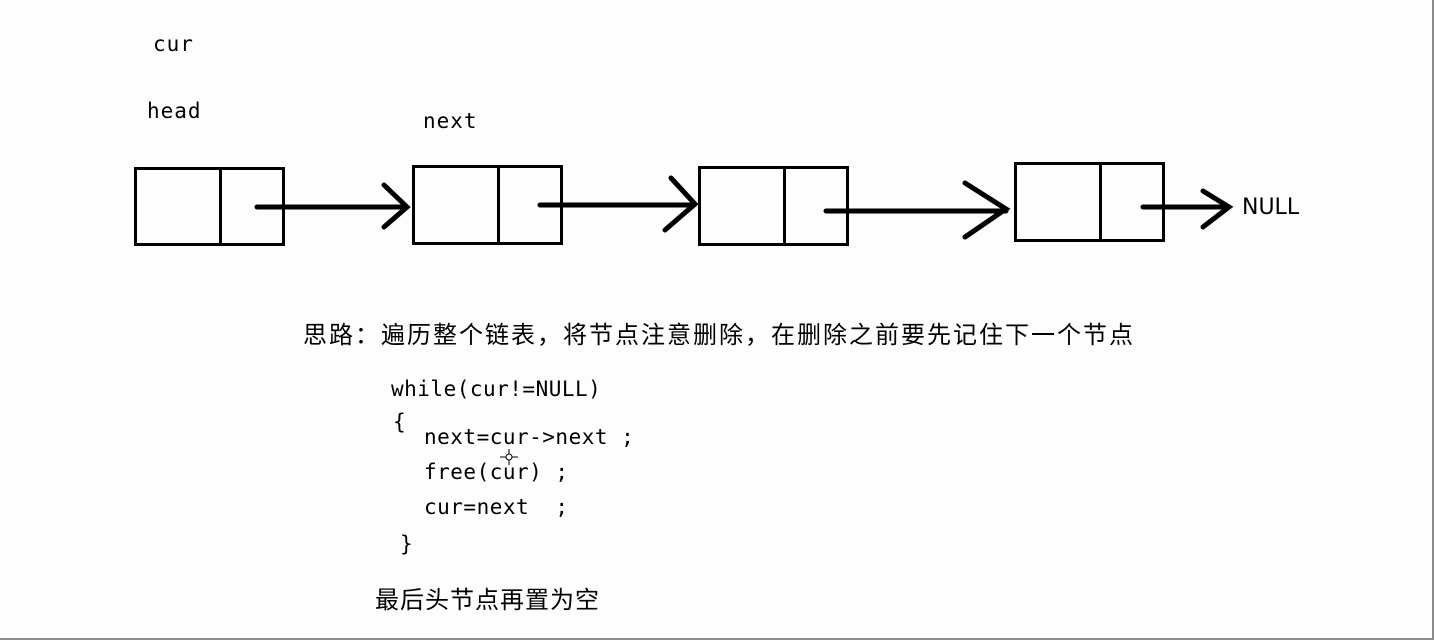  I want to click on code-line-advance: cur=next ;, so click(496, 507).